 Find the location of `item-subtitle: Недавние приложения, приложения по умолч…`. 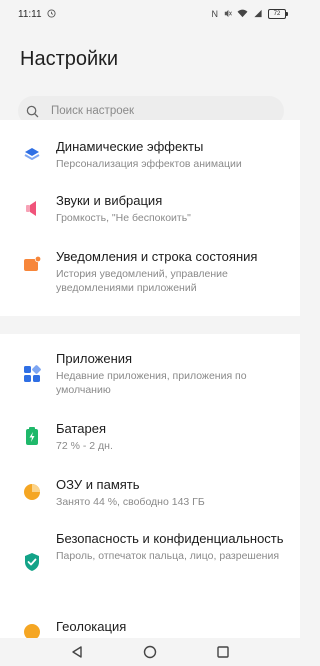

item-subtitle: Недавние приложения, приложения по умолч… is located at coordinates (151, 383).